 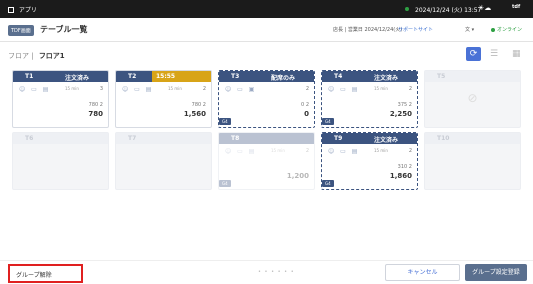 I want to click on table-card-t1: T1 注文済み ☺ ▭ ▤ 15 min 3 780 2 780, so click(x=60, y=99).